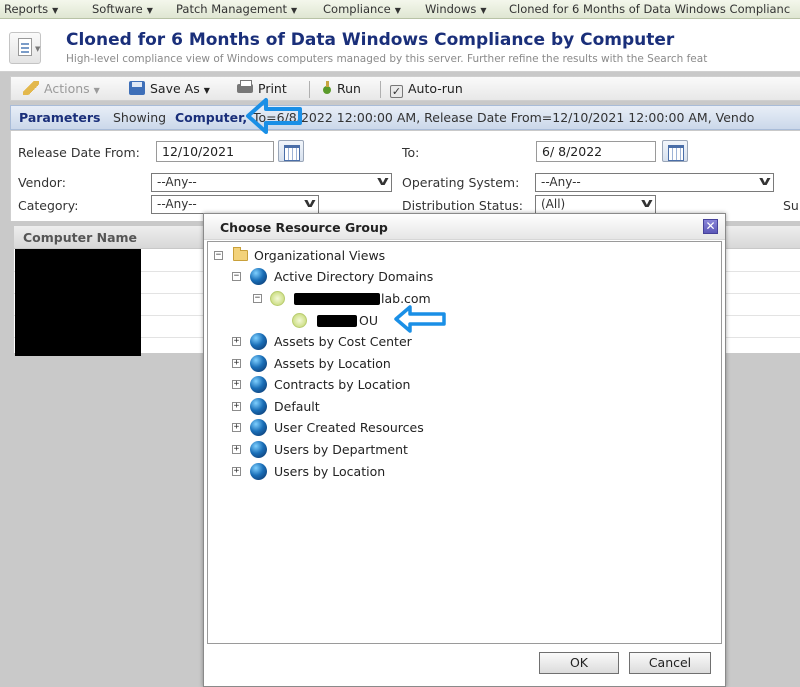 The image size is (800, 687). Describe the element at coordinates (357, 9) in the screenshot. I see `menu-label: Compliance` at that location.